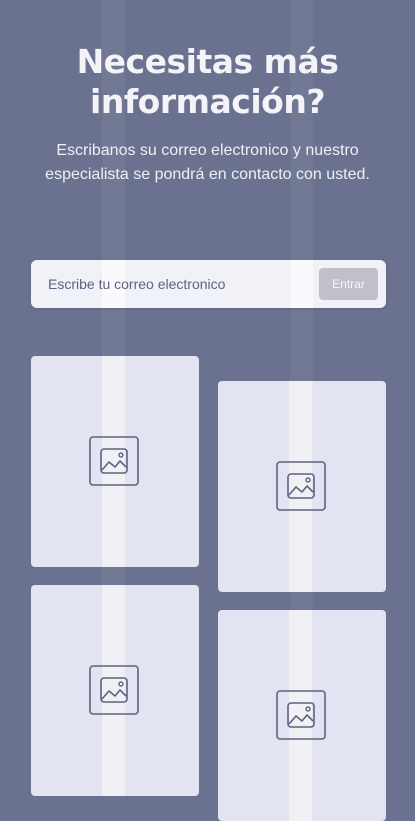 The image size is (415, 821). I want to click on title-line-1: Necesitas más, so click(207, 61).